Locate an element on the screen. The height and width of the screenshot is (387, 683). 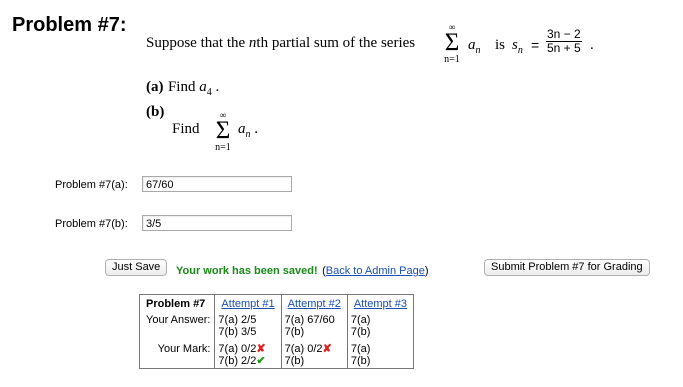
sn-fraction: 3n − 2 5n + 5 is located at coordinates (564, 41).